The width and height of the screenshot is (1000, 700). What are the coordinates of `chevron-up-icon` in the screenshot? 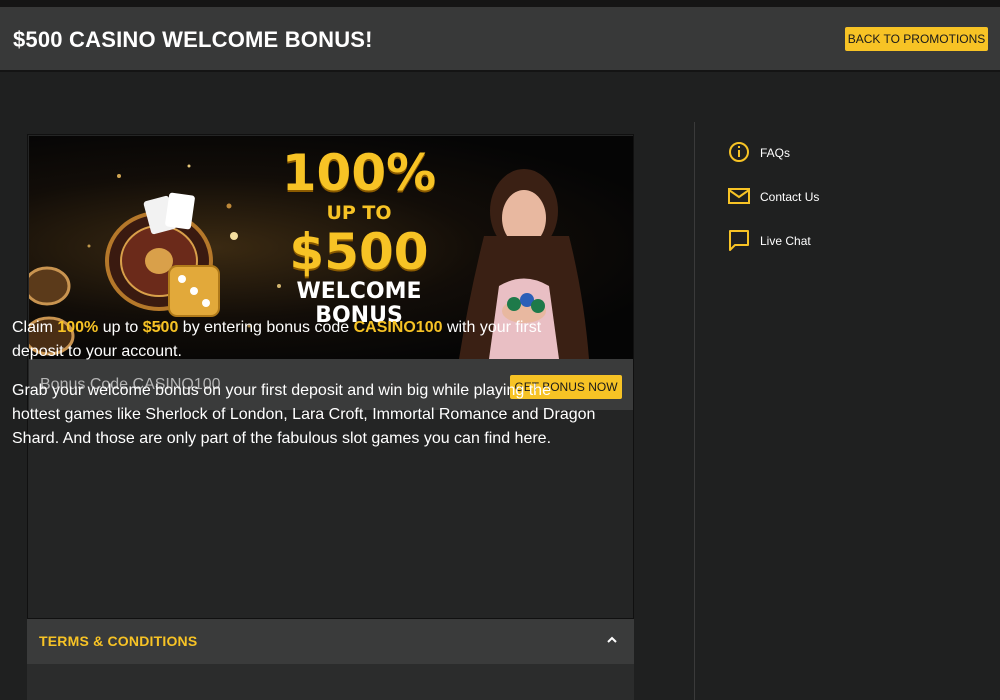 It's located at (612, 639).